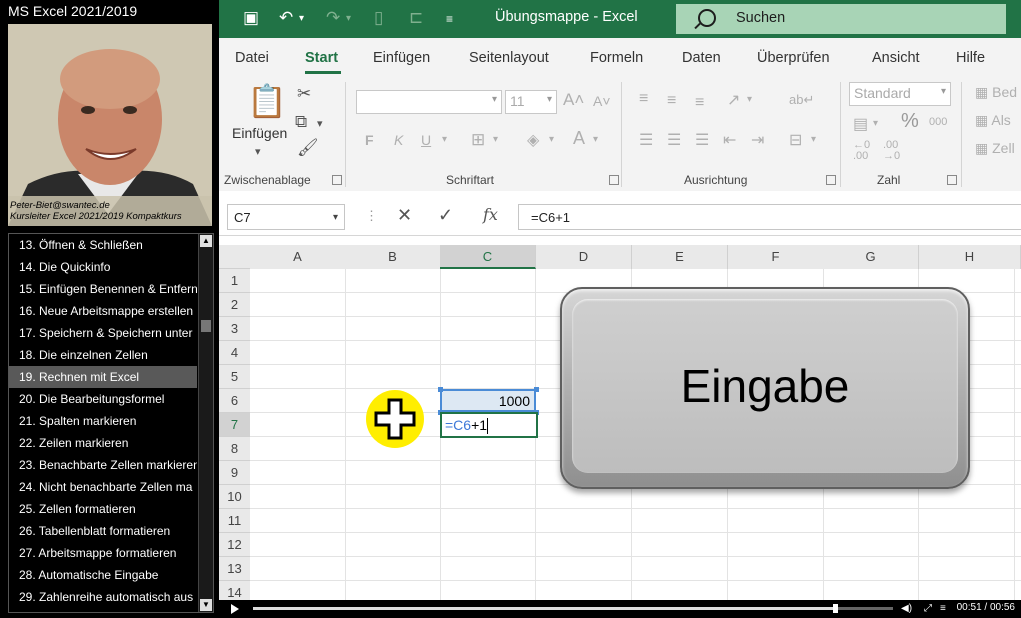 This screenshot has width=1021, height=618. Describe the element at coordinates (900, 94) in the screenshot. I see `number-format-select: Standard ▾` at that location.